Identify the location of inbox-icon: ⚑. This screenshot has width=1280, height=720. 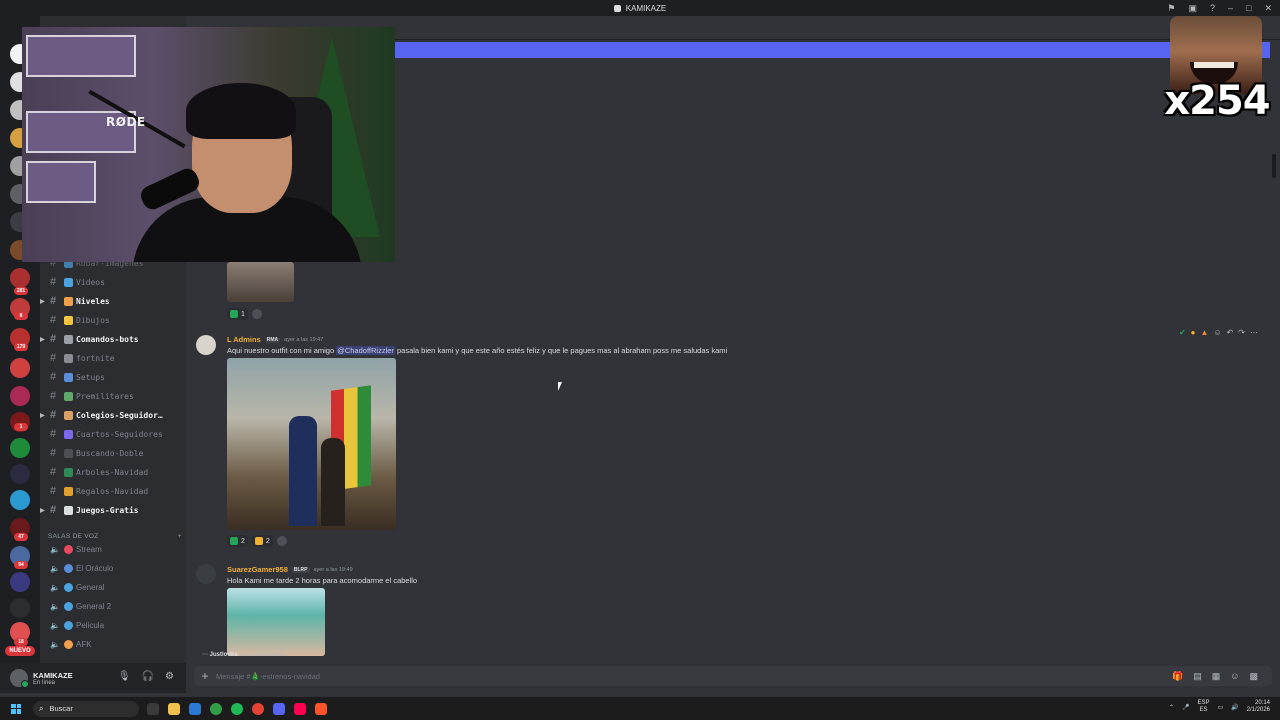
(1171, 8).